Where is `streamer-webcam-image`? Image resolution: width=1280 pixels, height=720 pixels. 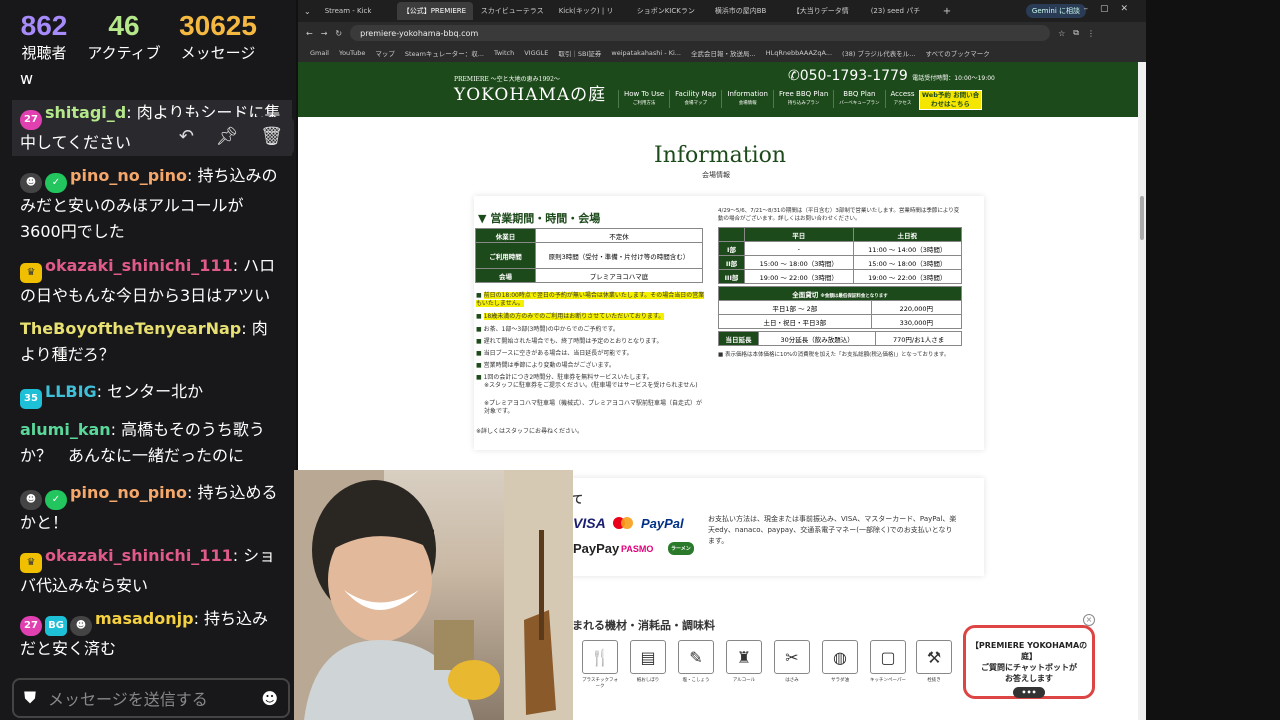 streamer-webcam-image is located at coordinates (433, 595).